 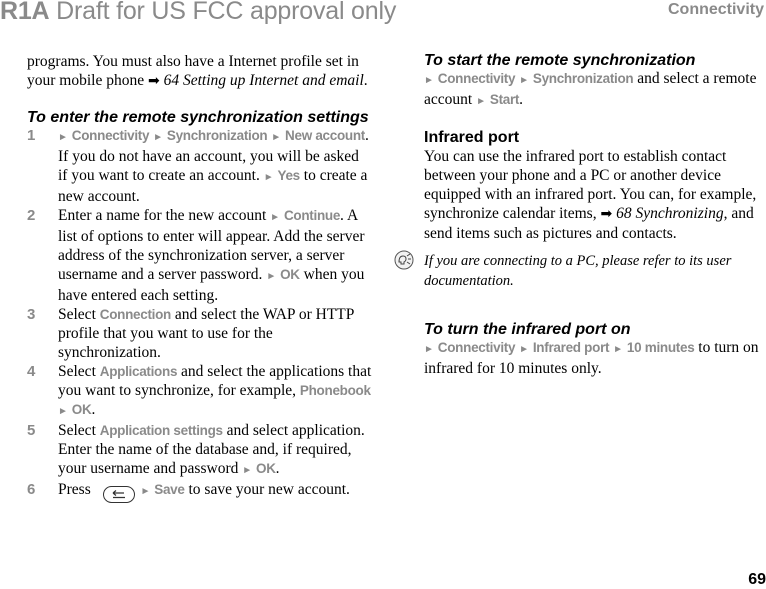 What do you see at coordinates (31, 314) in the screenshot?
I see `step-number: 3` at bounding box center [31, 314].